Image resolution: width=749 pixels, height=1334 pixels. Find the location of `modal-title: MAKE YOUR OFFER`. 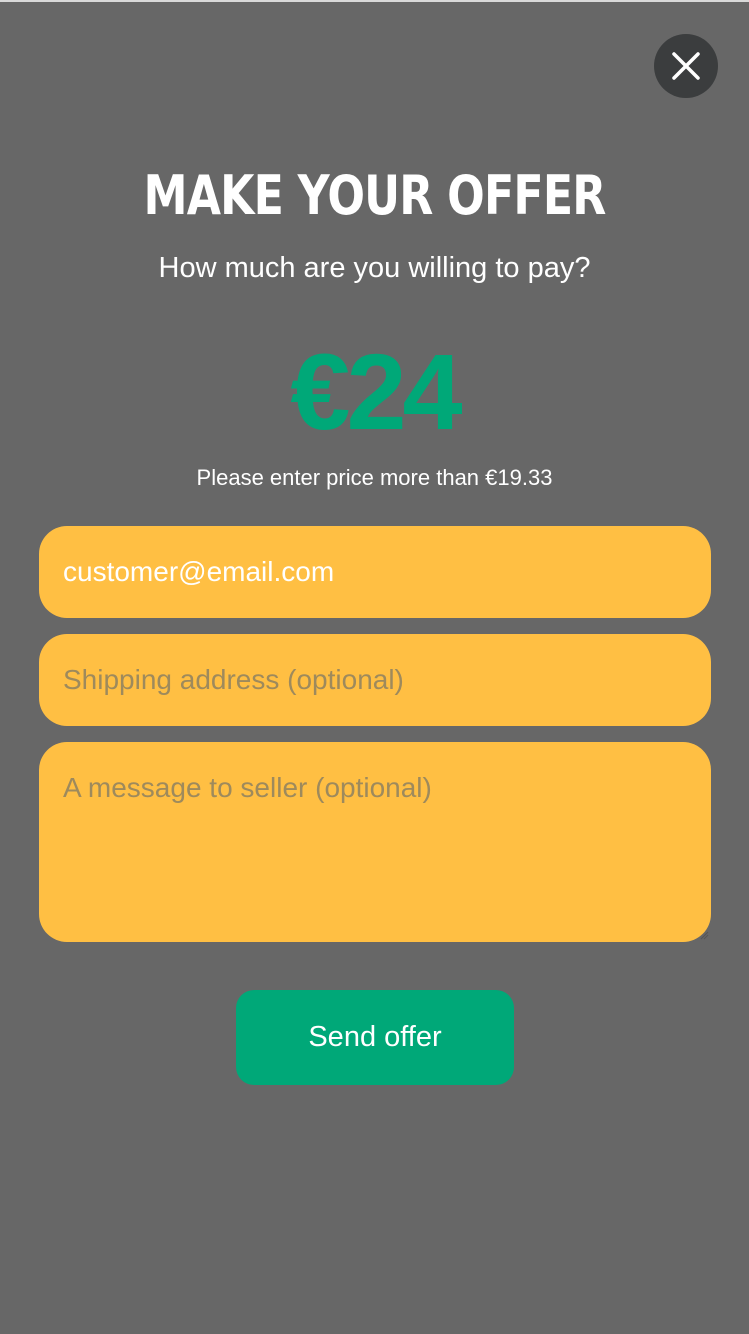

modal-title: MAKE YOUR OFFER is located at coordinates (374, 195).